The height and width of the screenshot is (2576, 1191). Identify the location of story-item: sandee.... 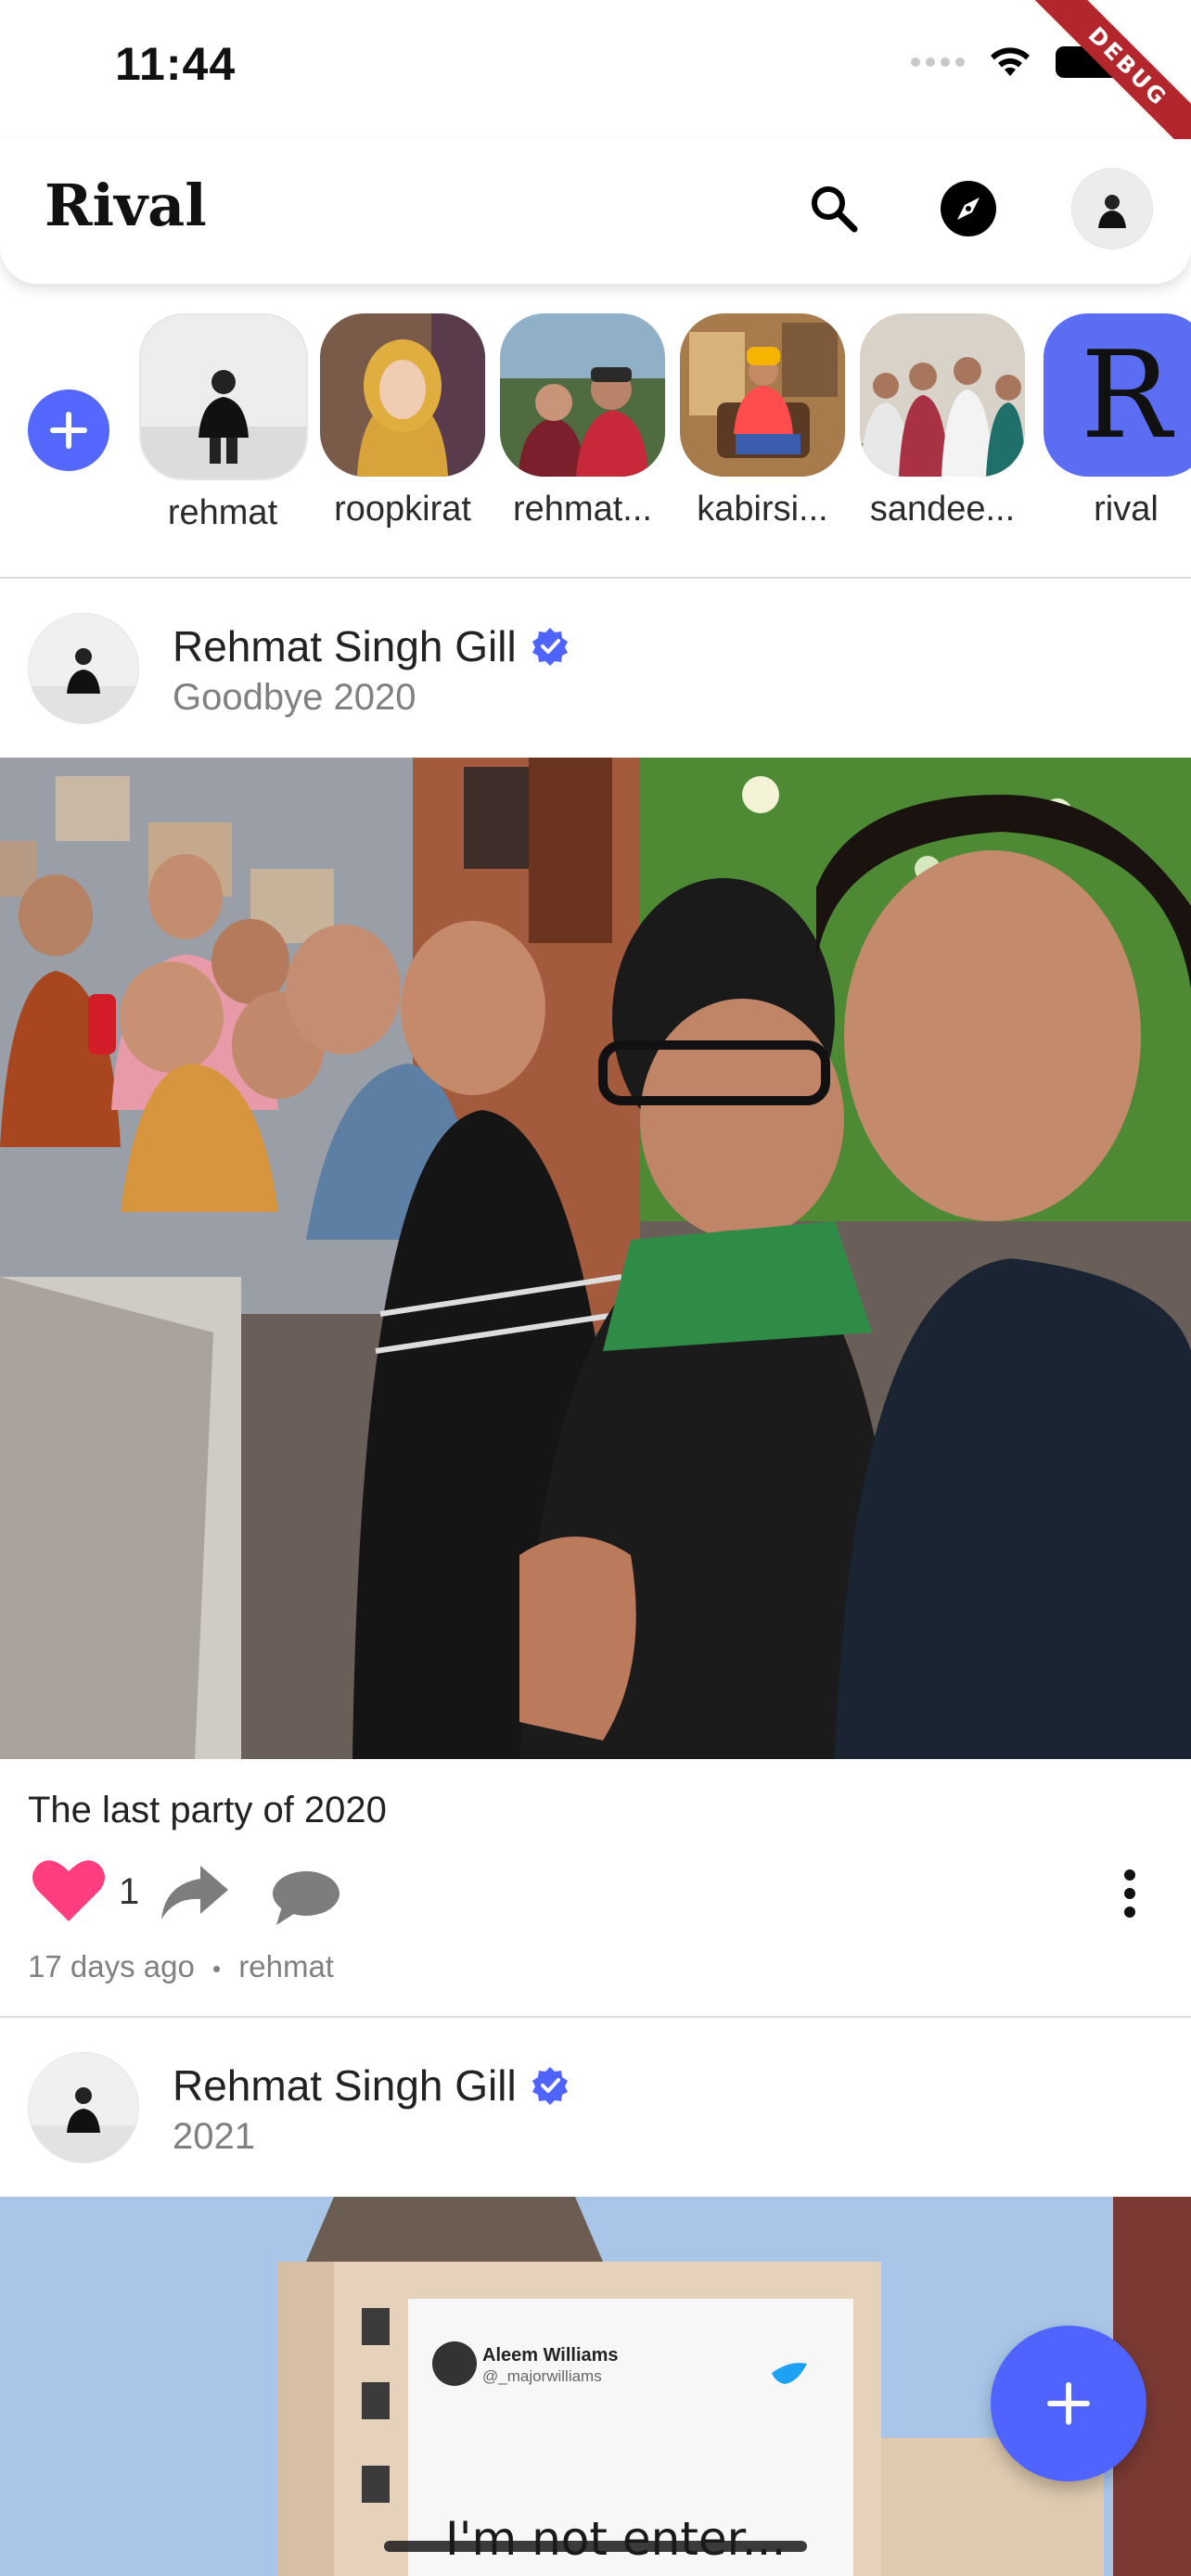
(942, 421).